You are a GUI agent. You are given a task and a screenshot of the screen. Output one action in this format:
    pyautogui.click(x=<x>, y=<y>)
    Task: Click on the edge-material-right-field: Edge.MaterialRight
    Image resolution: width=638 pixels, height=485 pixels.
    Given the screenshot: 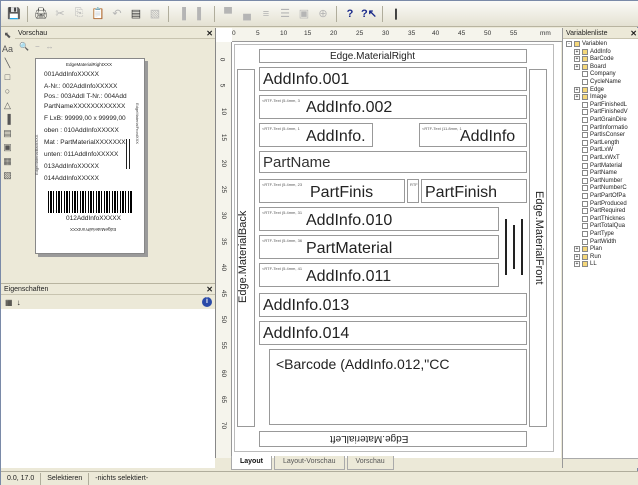 What is the action you would take?
    pyautogui.click(x=393, y=56)
    